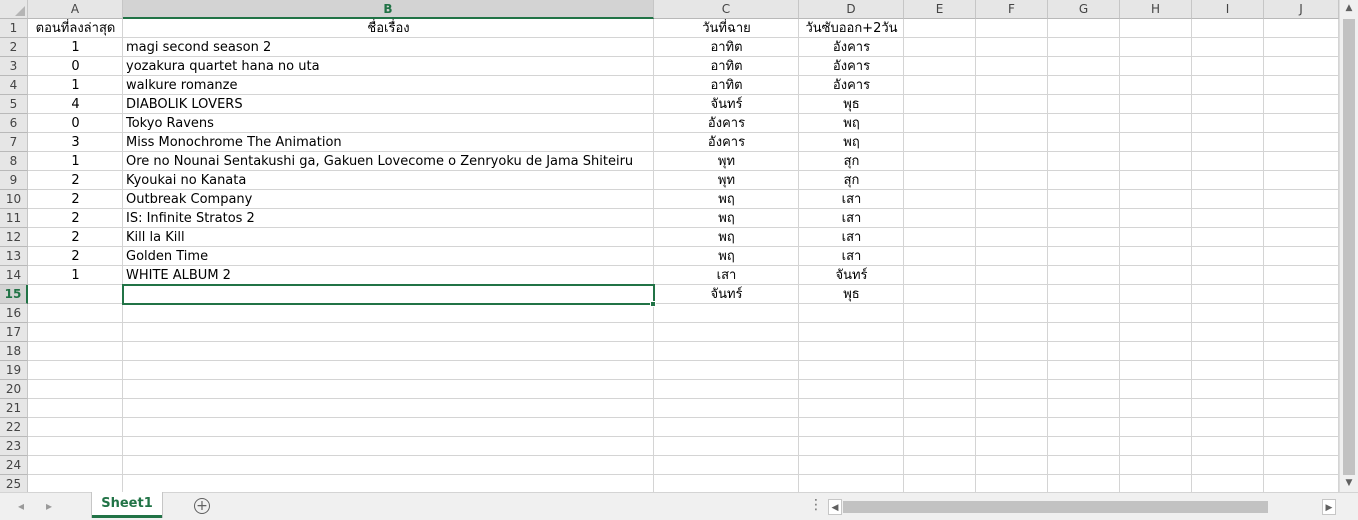  What do you see at coordinates (75, 66) in the screenshot?
I see `cell-a3: 0` at bounding box center [75, 66].